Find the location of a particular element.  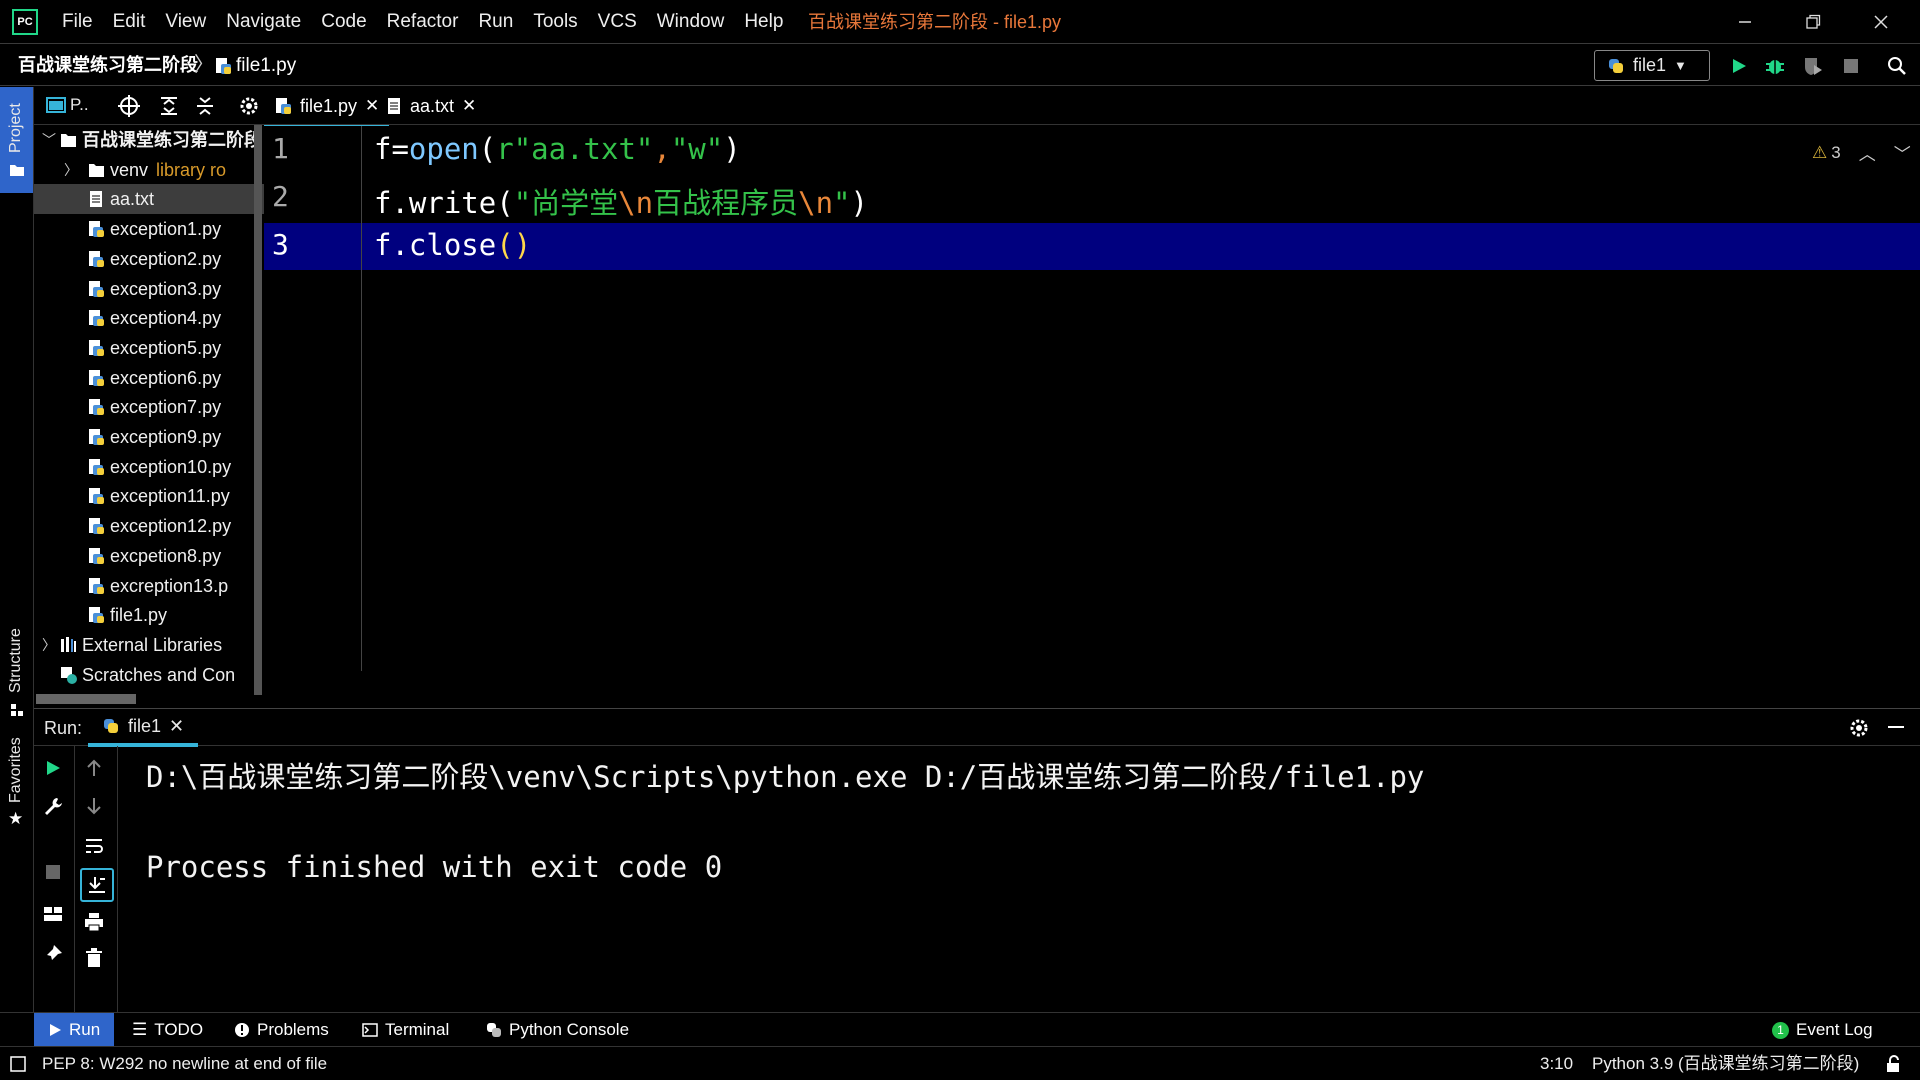

code-line-2: f.write("尚学堂\n百战程序员\n") is located at coordinates (621, 201).